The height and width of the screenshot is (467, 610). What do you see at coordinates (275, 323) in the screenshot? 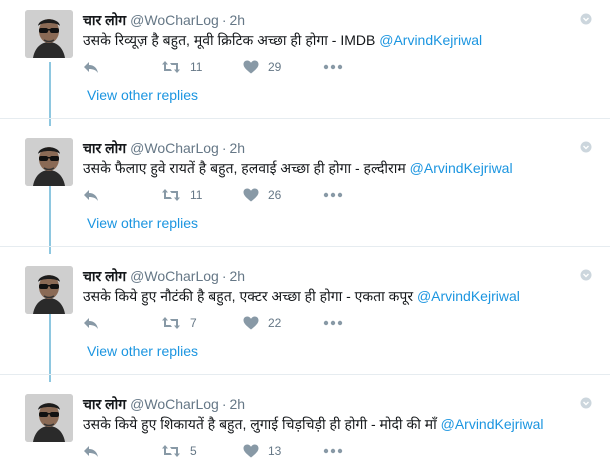
I see `like-count: 22` at bounding box center [275, 323].